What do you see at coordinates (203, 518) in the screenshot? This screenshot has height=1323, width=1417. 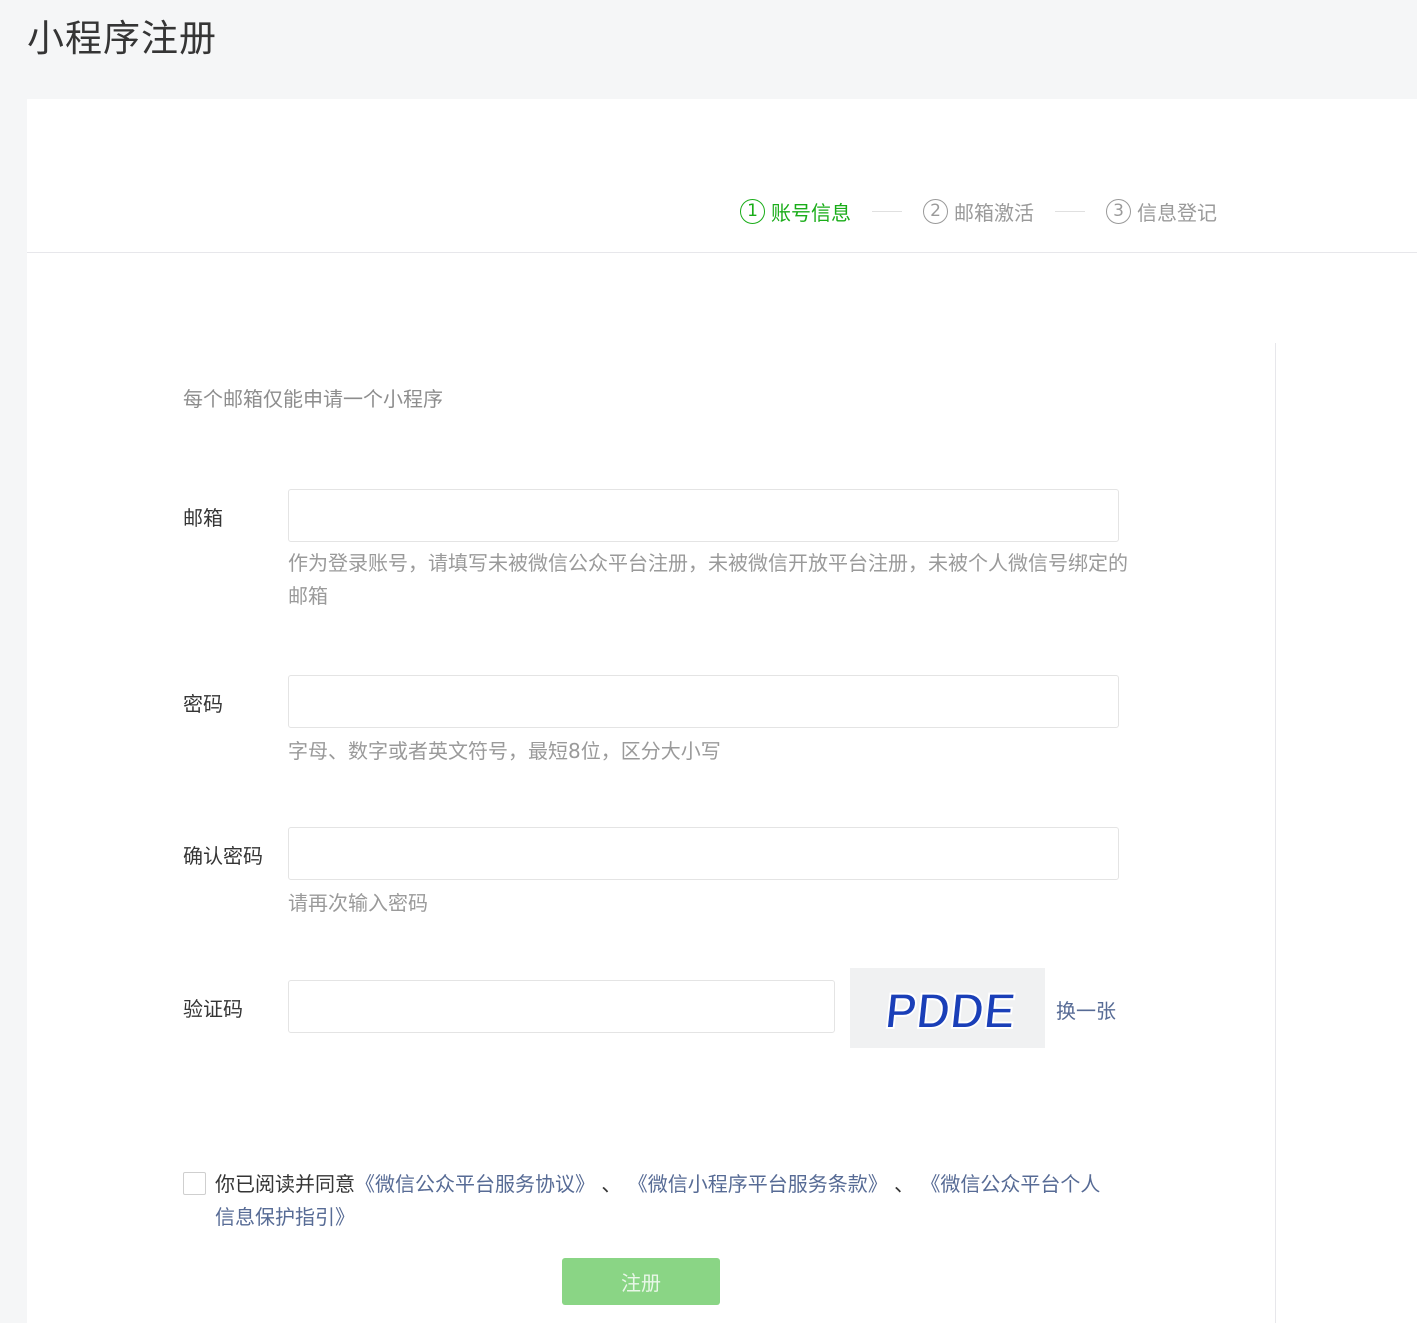 I see `email-label: 邮箱` at bounding box center [203, 518].